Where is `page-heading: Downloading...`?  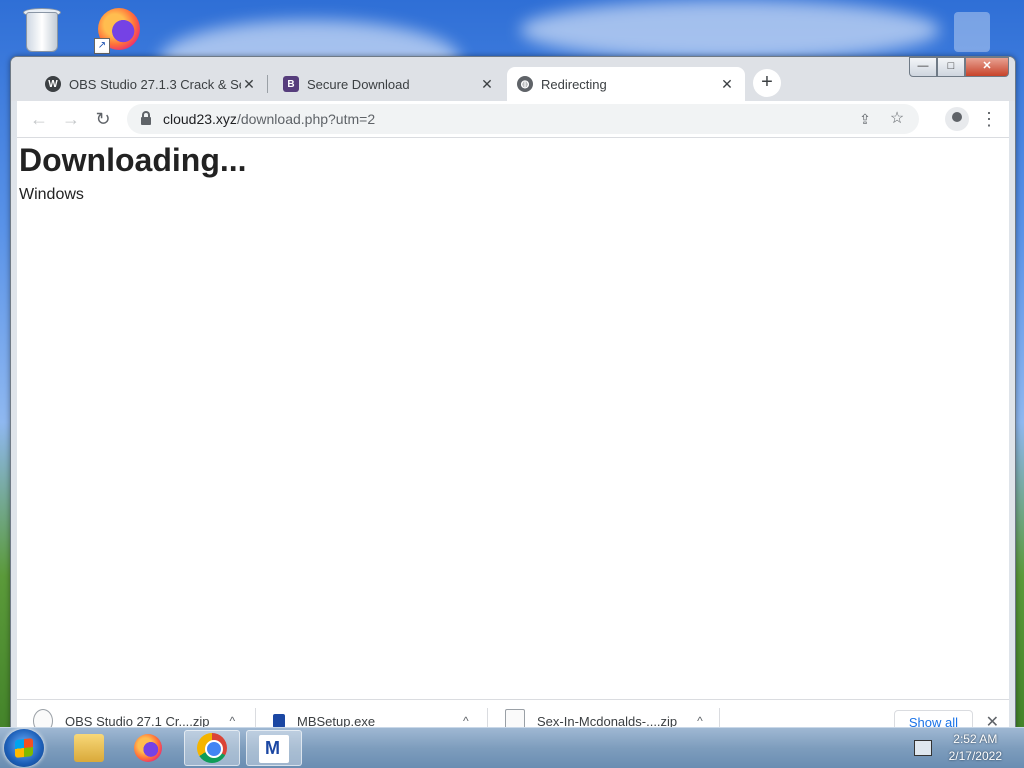 page-heading: Downloading... is located at coordinates (133, 160).